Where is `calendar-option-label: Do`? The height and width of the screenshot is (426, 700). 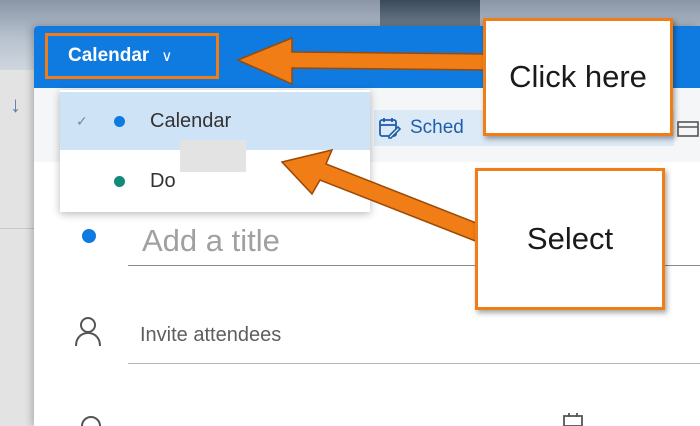 calendar-option-label: Do is located at coordinates (163, 180).